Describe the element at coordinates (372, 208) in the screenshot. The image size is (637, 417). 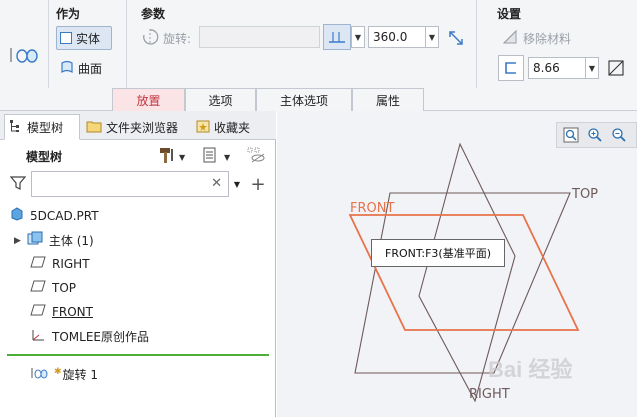
I see `front-plane-label: FRONT` at that location.